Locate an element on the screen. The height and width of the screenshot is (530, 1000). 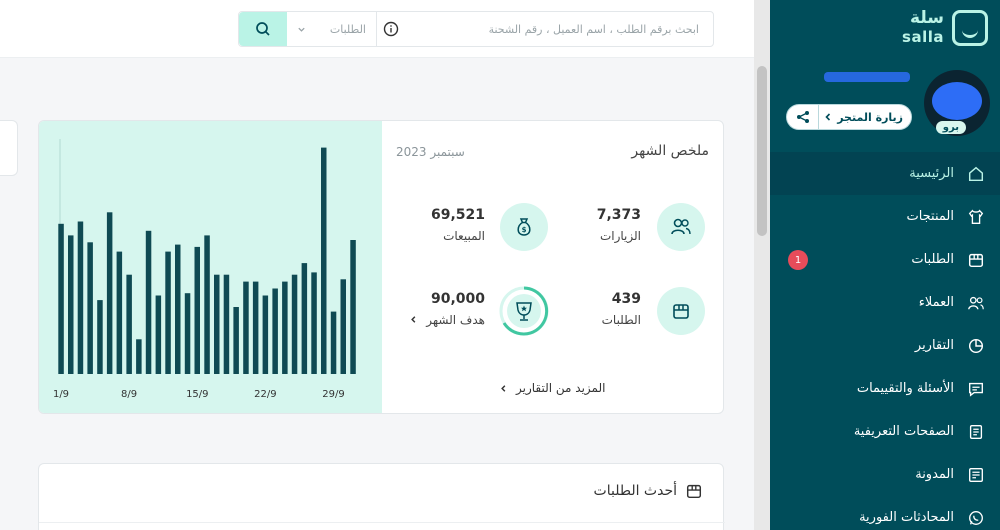
share-button is located at coordinates (803, 117).